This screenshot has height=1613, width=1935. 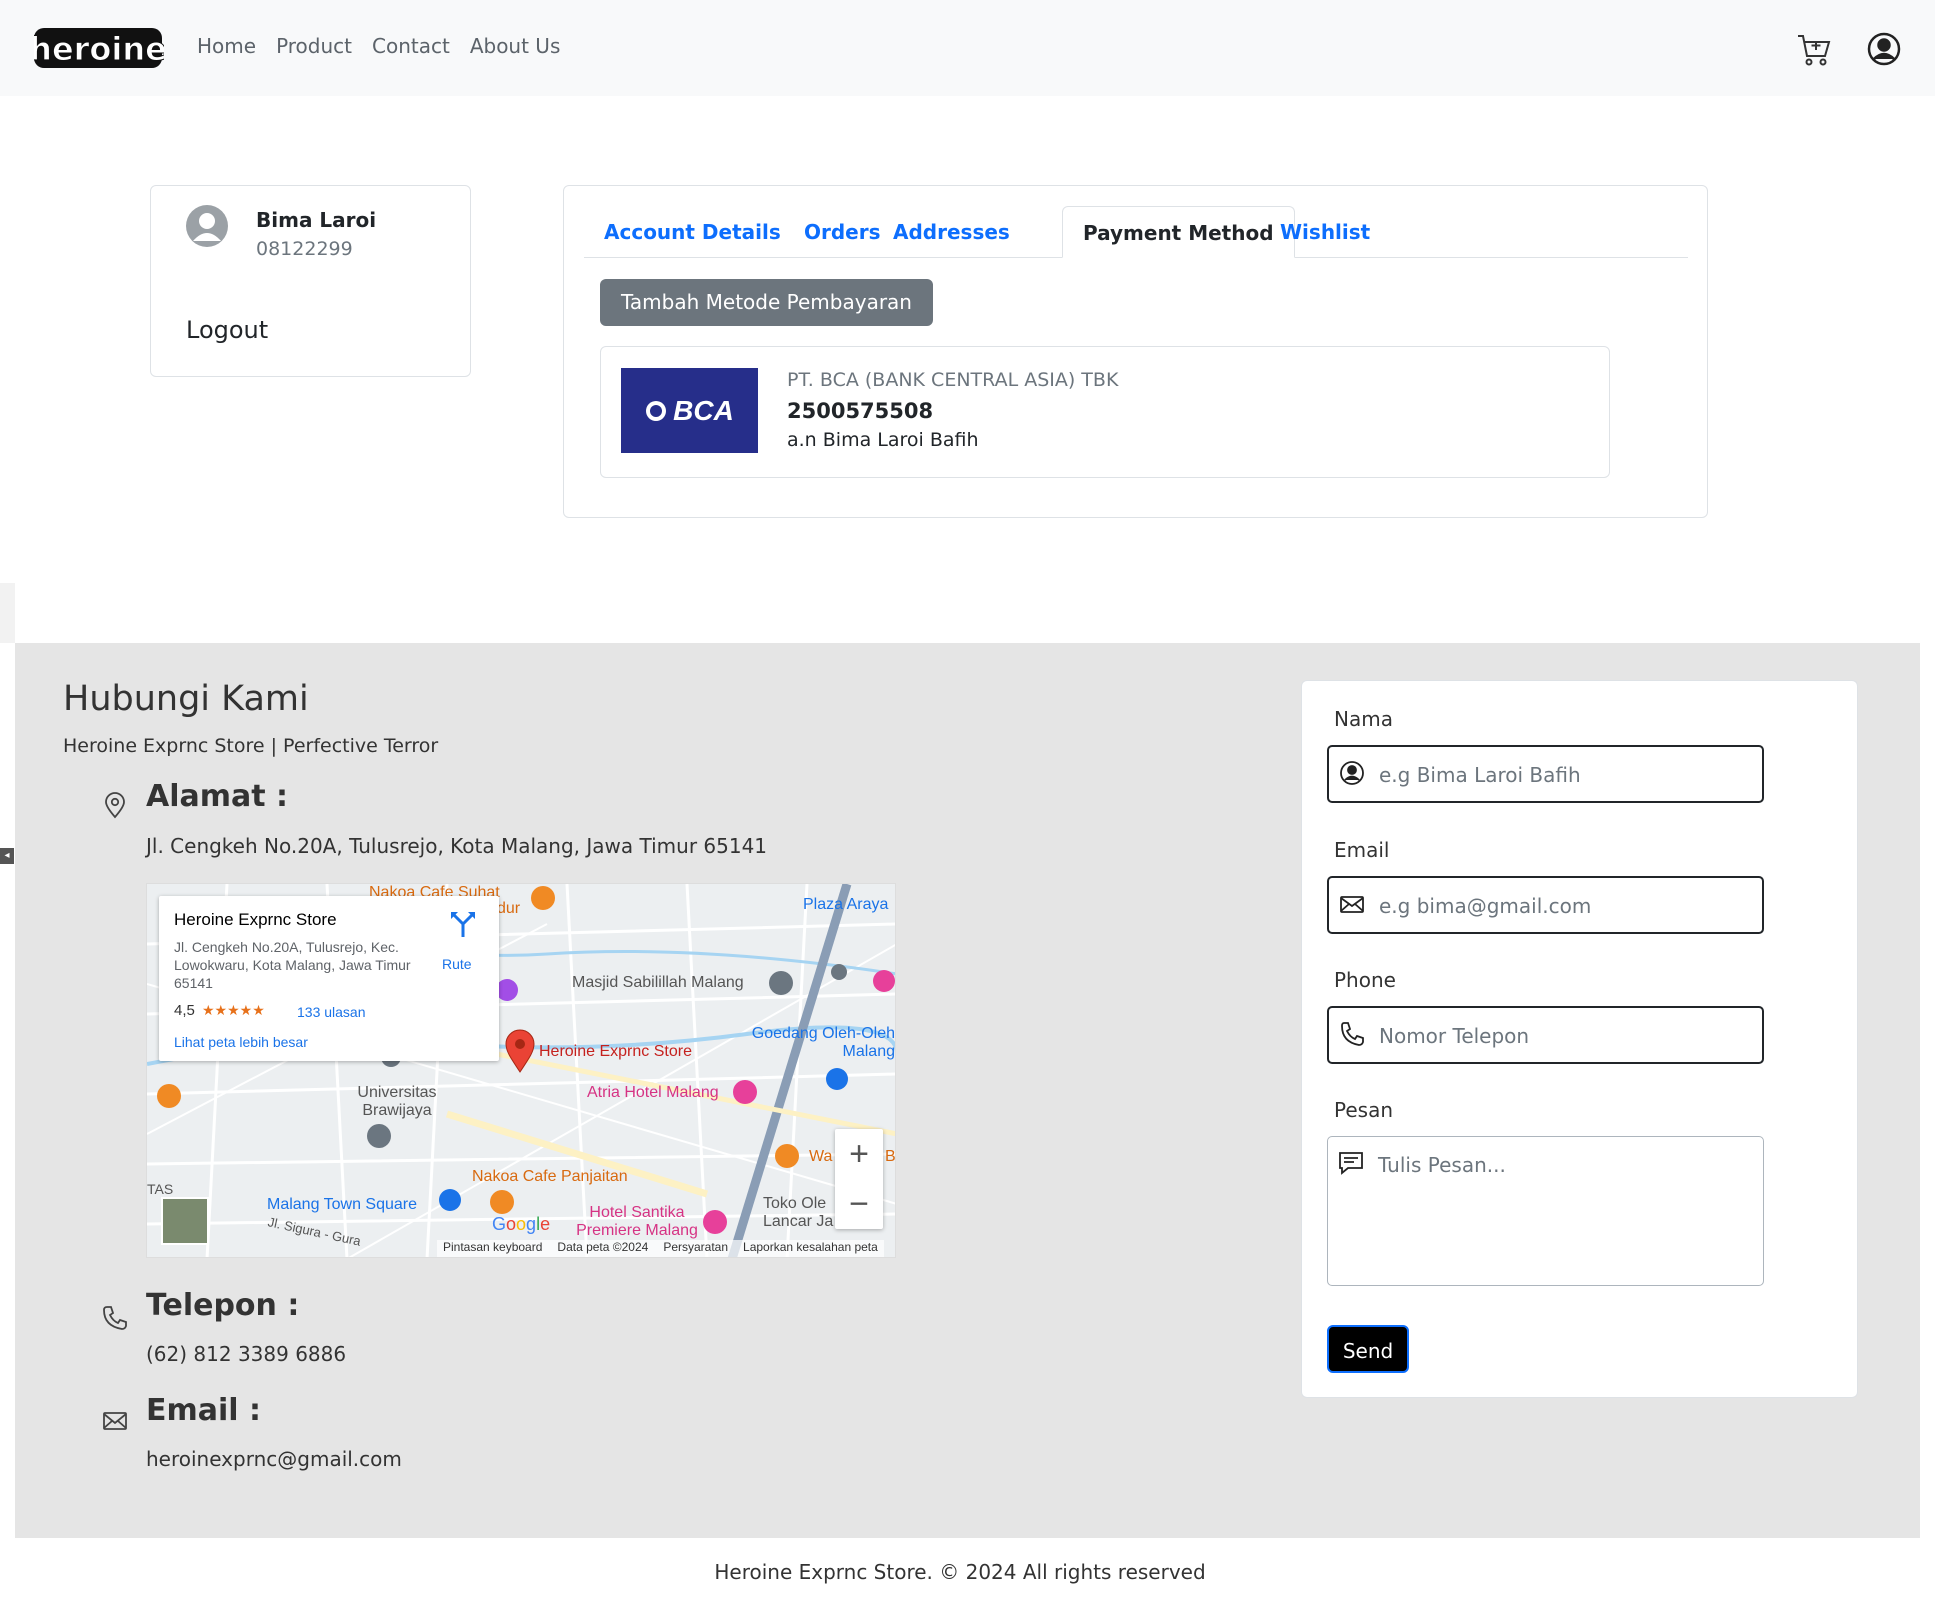 I want to click on map-footer-report: Laporkan kesalahan peta, so click(x=810, y=1248).